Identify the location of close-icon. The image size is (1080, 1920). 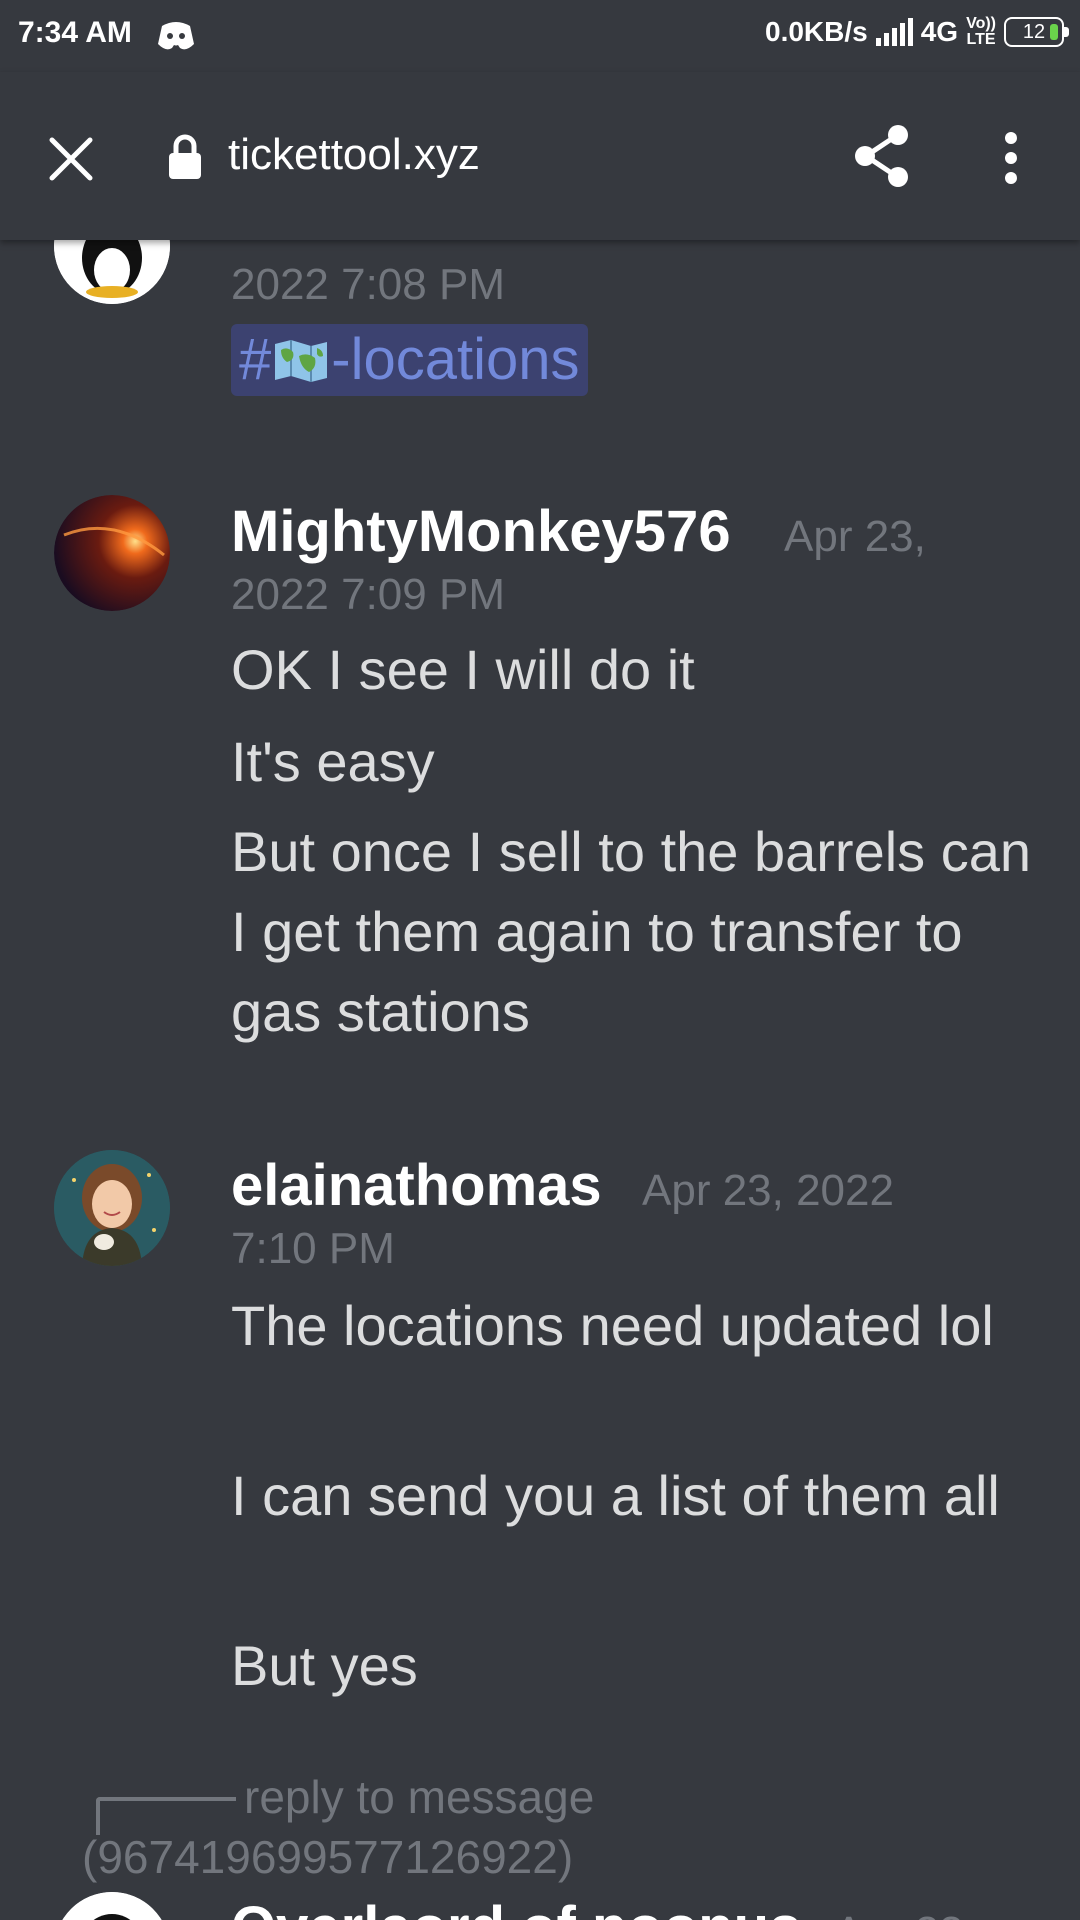
(71, 159).